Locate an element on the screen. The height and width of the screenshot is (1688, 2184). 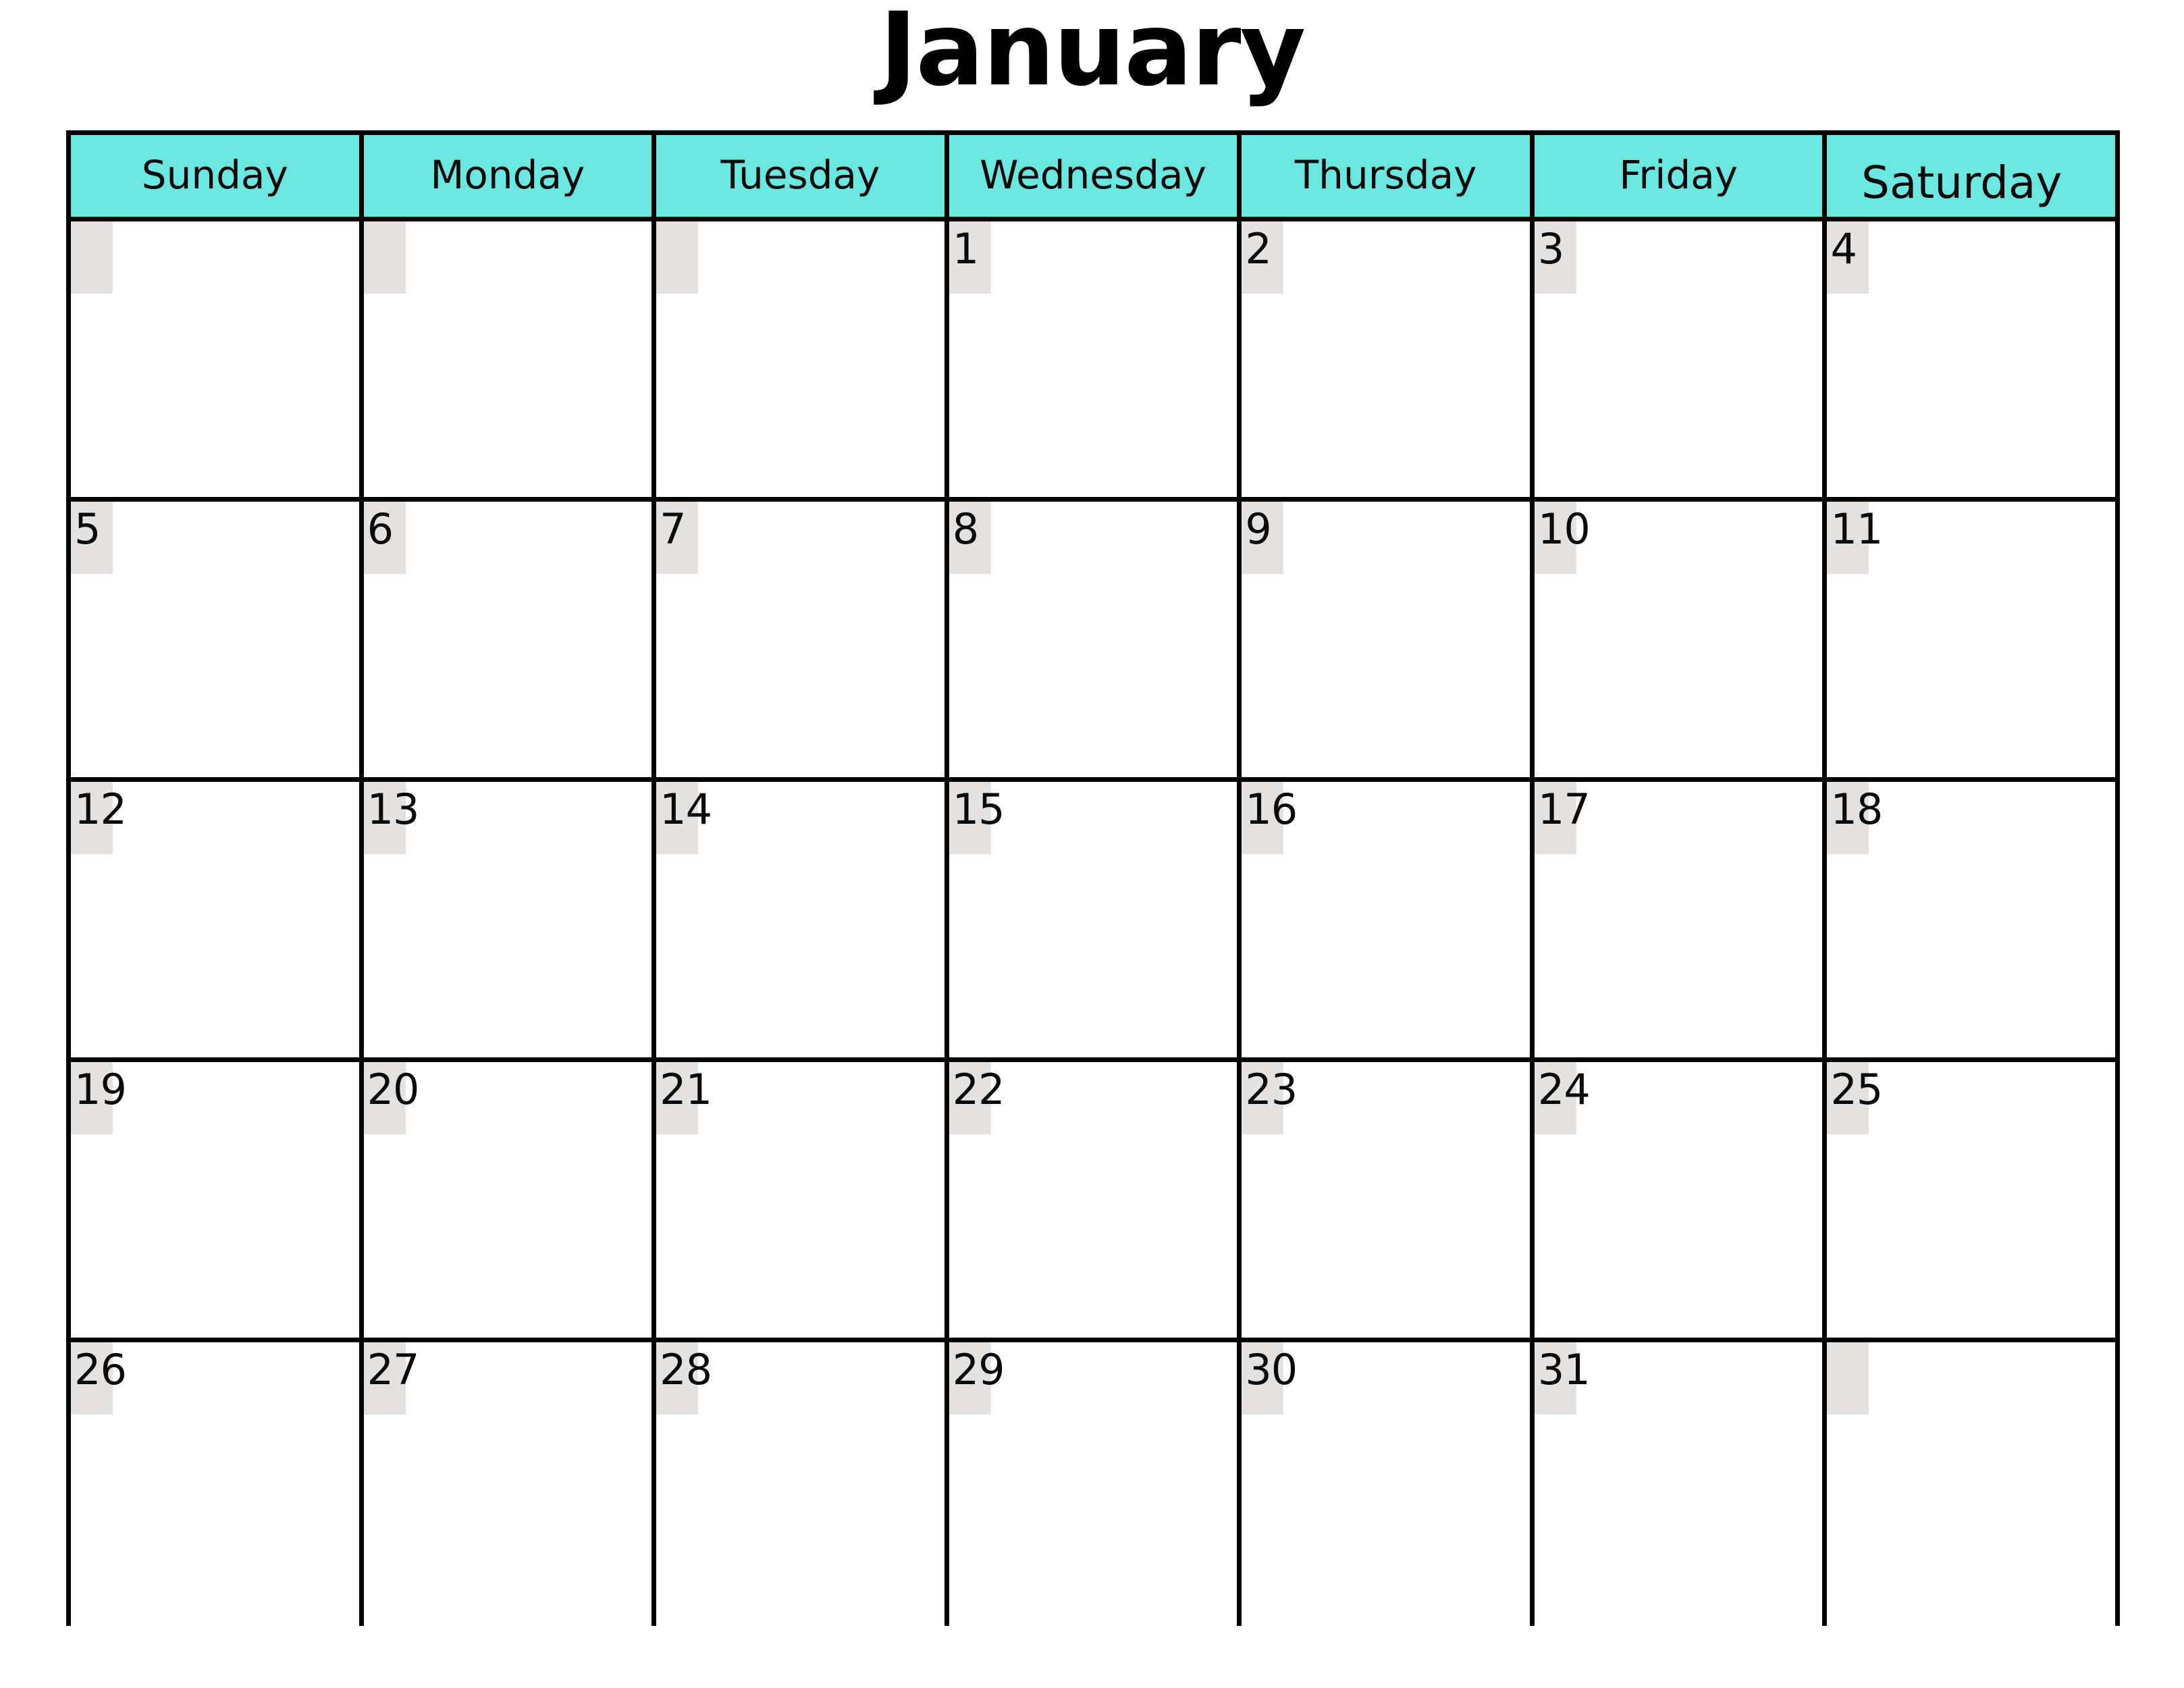
weekday-header-label: Monday is located at coordinates (507, 174).